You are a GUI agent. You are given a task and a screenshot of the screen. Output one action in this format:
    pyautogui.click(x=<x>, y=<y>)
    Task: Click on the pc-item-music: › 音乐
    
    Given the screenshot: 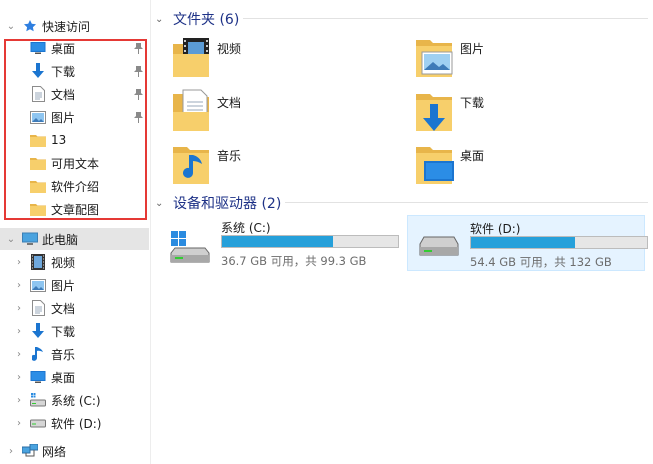 What is the action you would take?
    pyautogui.click(x=74, y=354)
    